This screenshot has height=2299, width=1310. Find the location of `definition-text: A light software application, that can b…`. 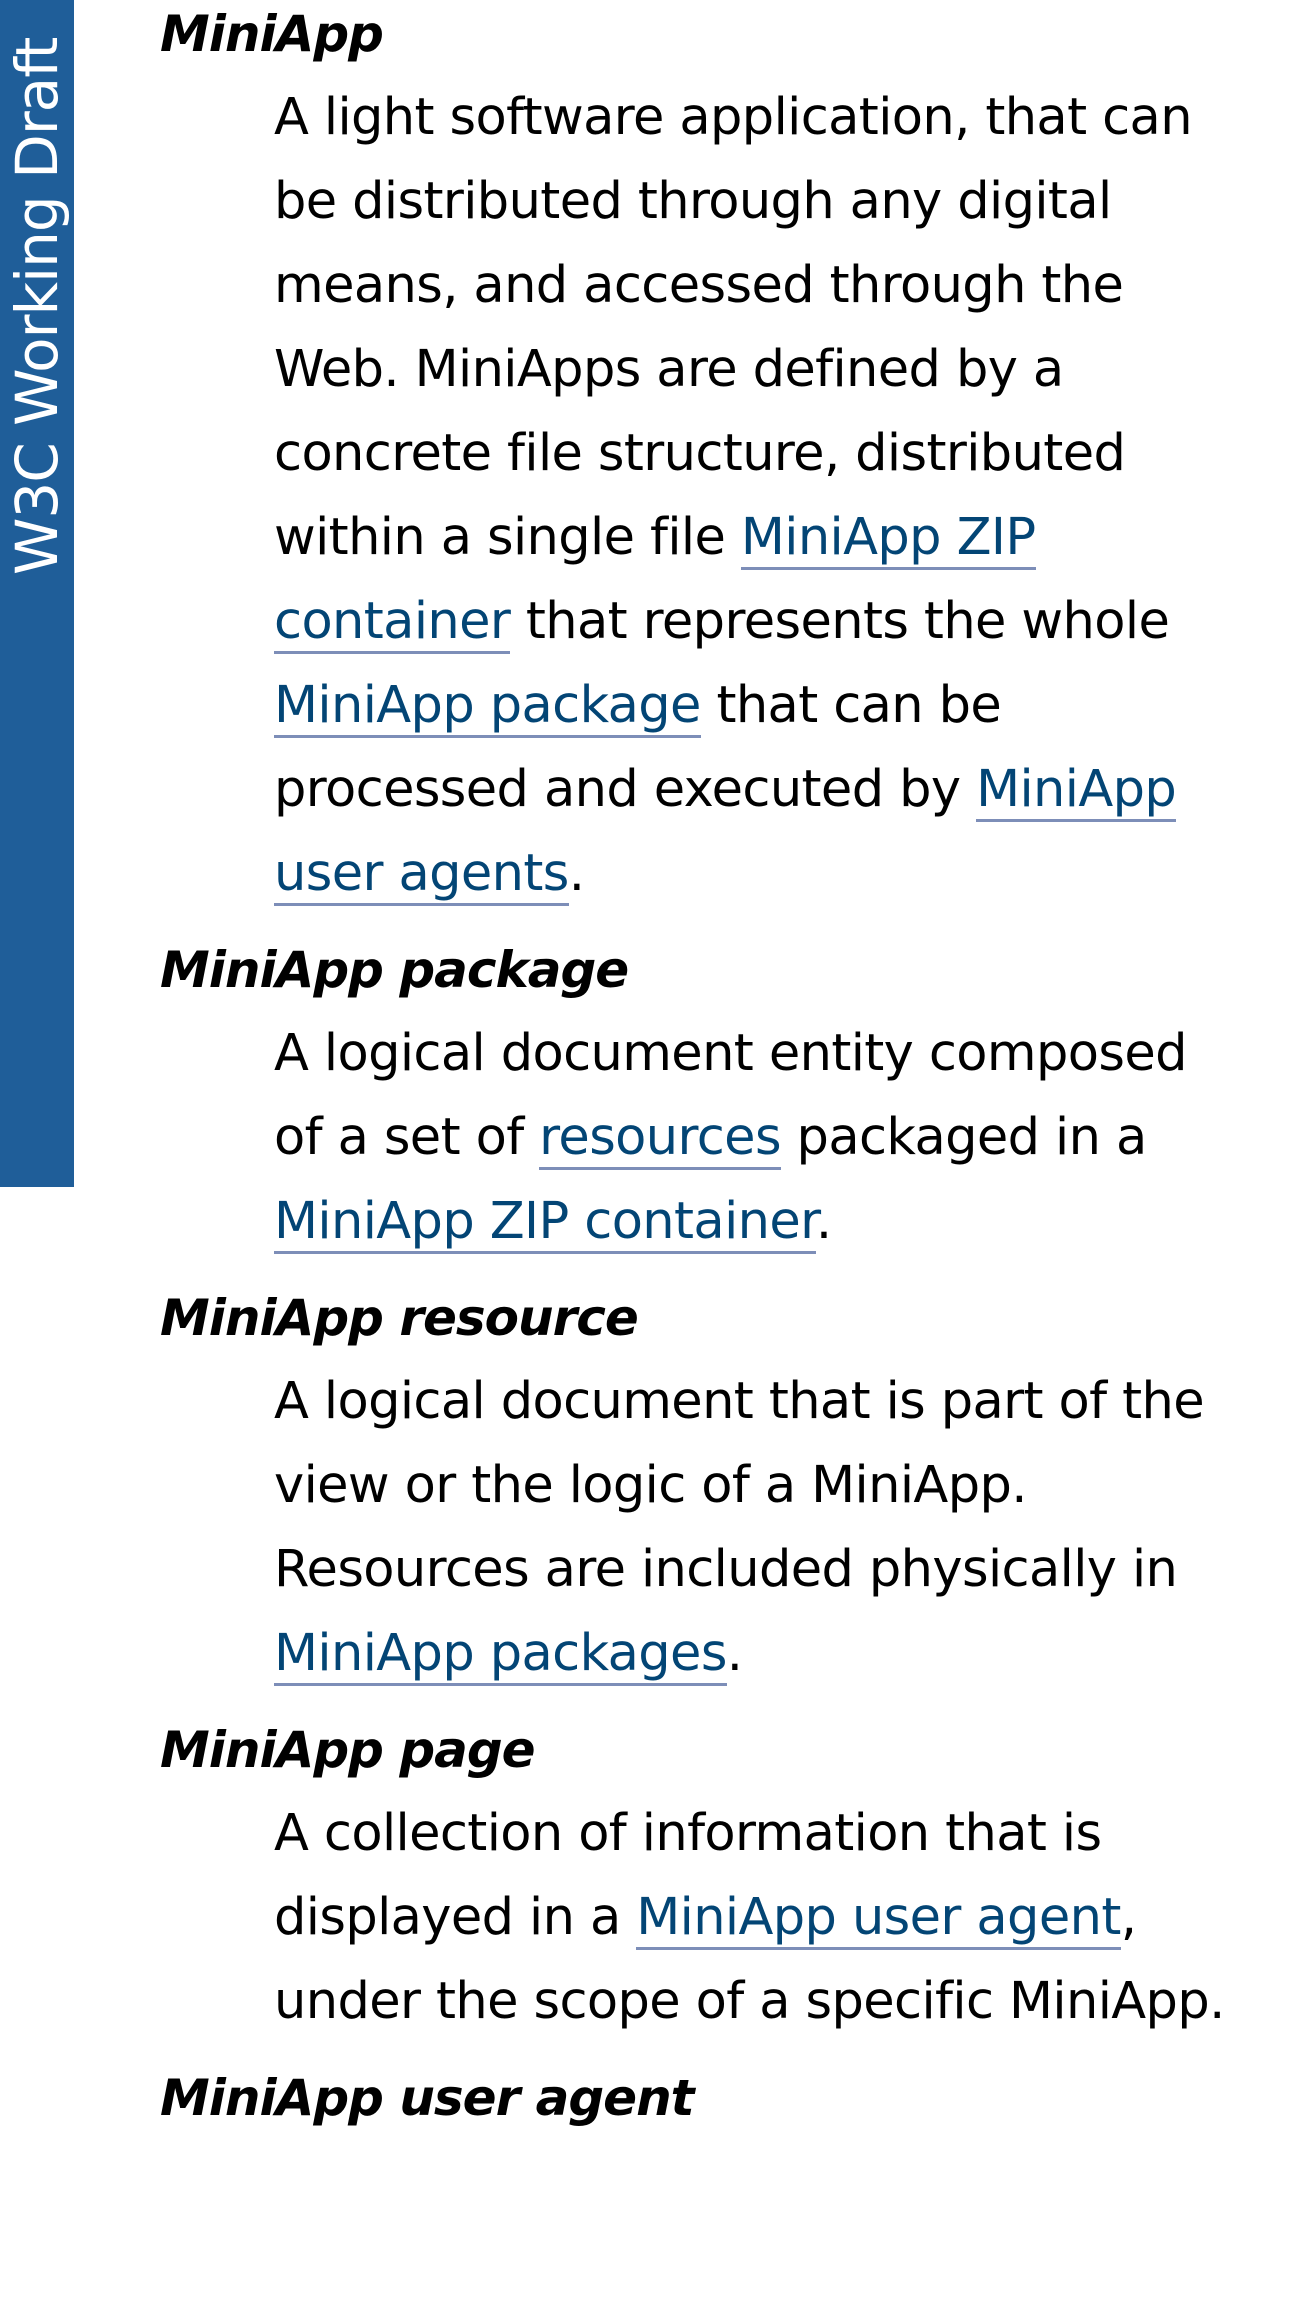

definition-text: A light software application, that can b… is located at coordinates (733, 327).